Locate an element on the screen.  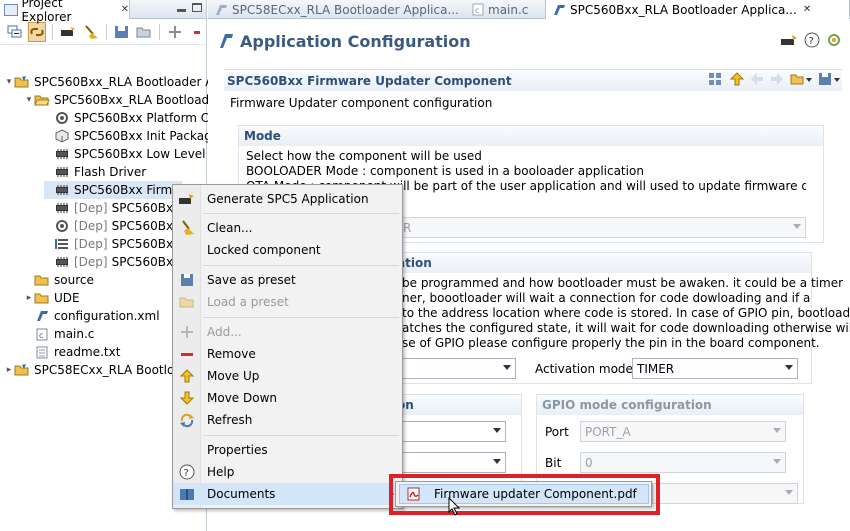
gpio-group-title: GPIO mode configuration is located at coordinates (670, 405).